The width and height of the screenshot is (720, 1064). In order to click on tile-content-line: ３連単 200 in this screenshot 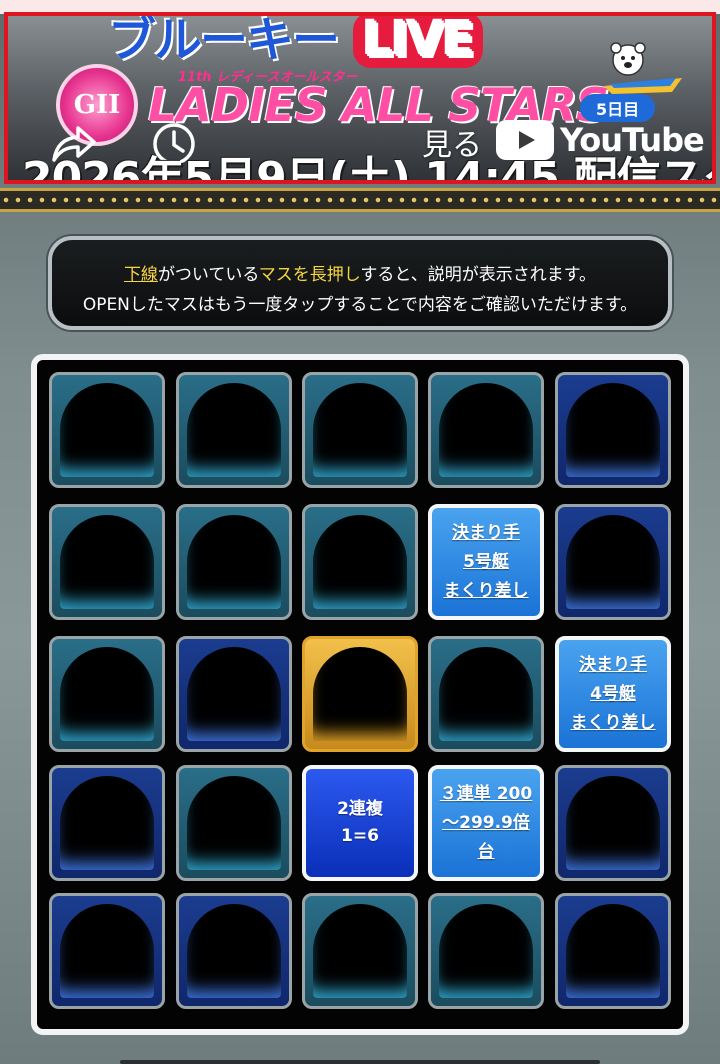, I will do `click(486, 793)`.